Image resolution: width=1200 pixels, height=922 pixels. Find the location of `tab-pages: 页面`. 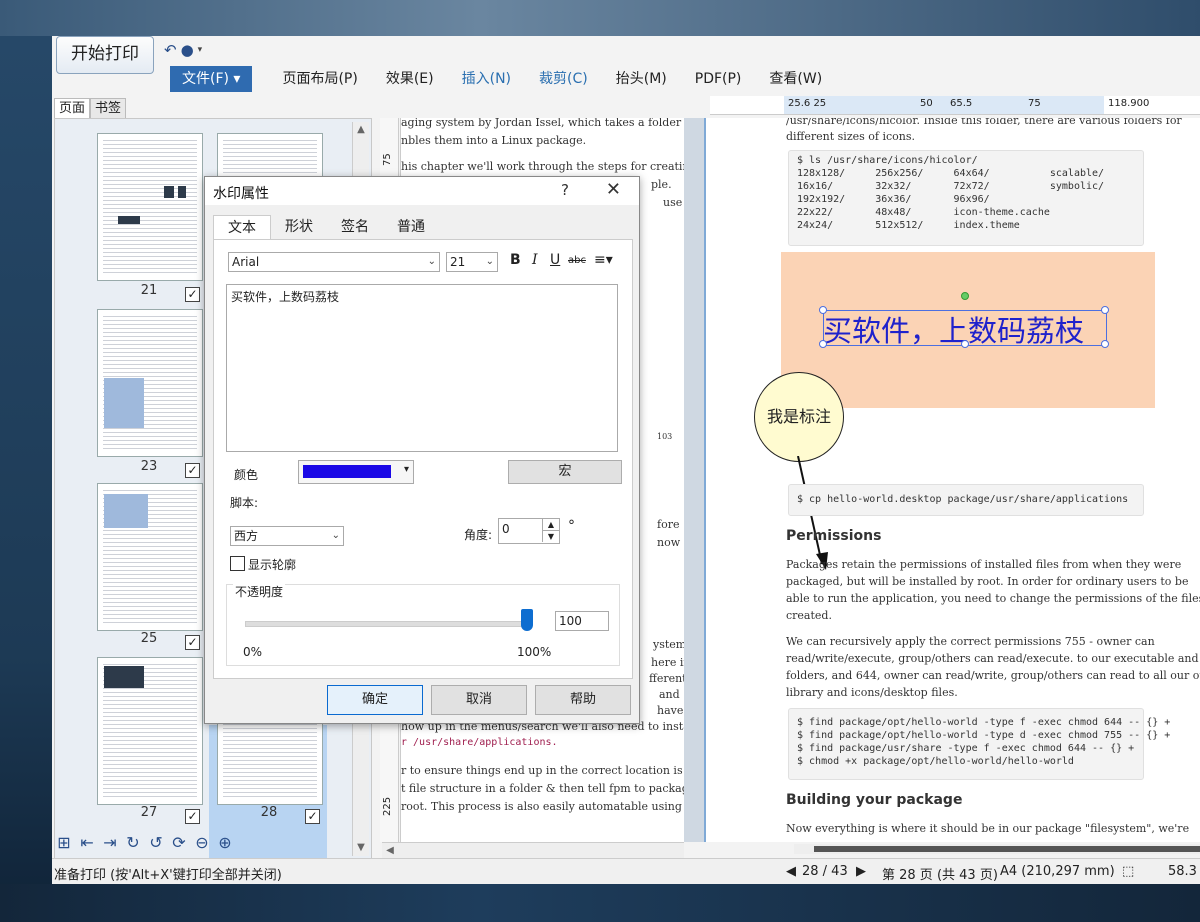

tab-pages: 页面 is located at coordinates (72, 108).